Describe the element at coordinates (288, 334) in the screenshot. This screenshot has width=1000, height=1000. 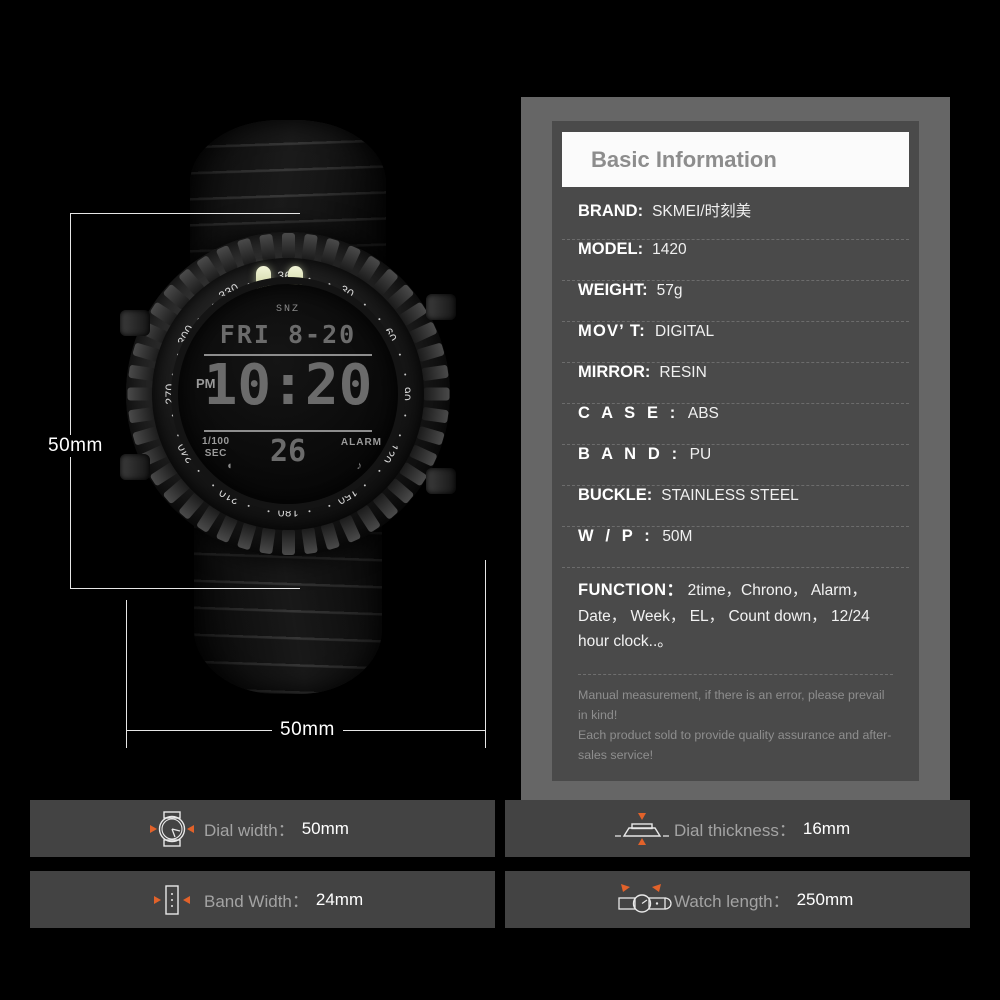
I see `lcd-date-row: FRI 8-20` at that location.